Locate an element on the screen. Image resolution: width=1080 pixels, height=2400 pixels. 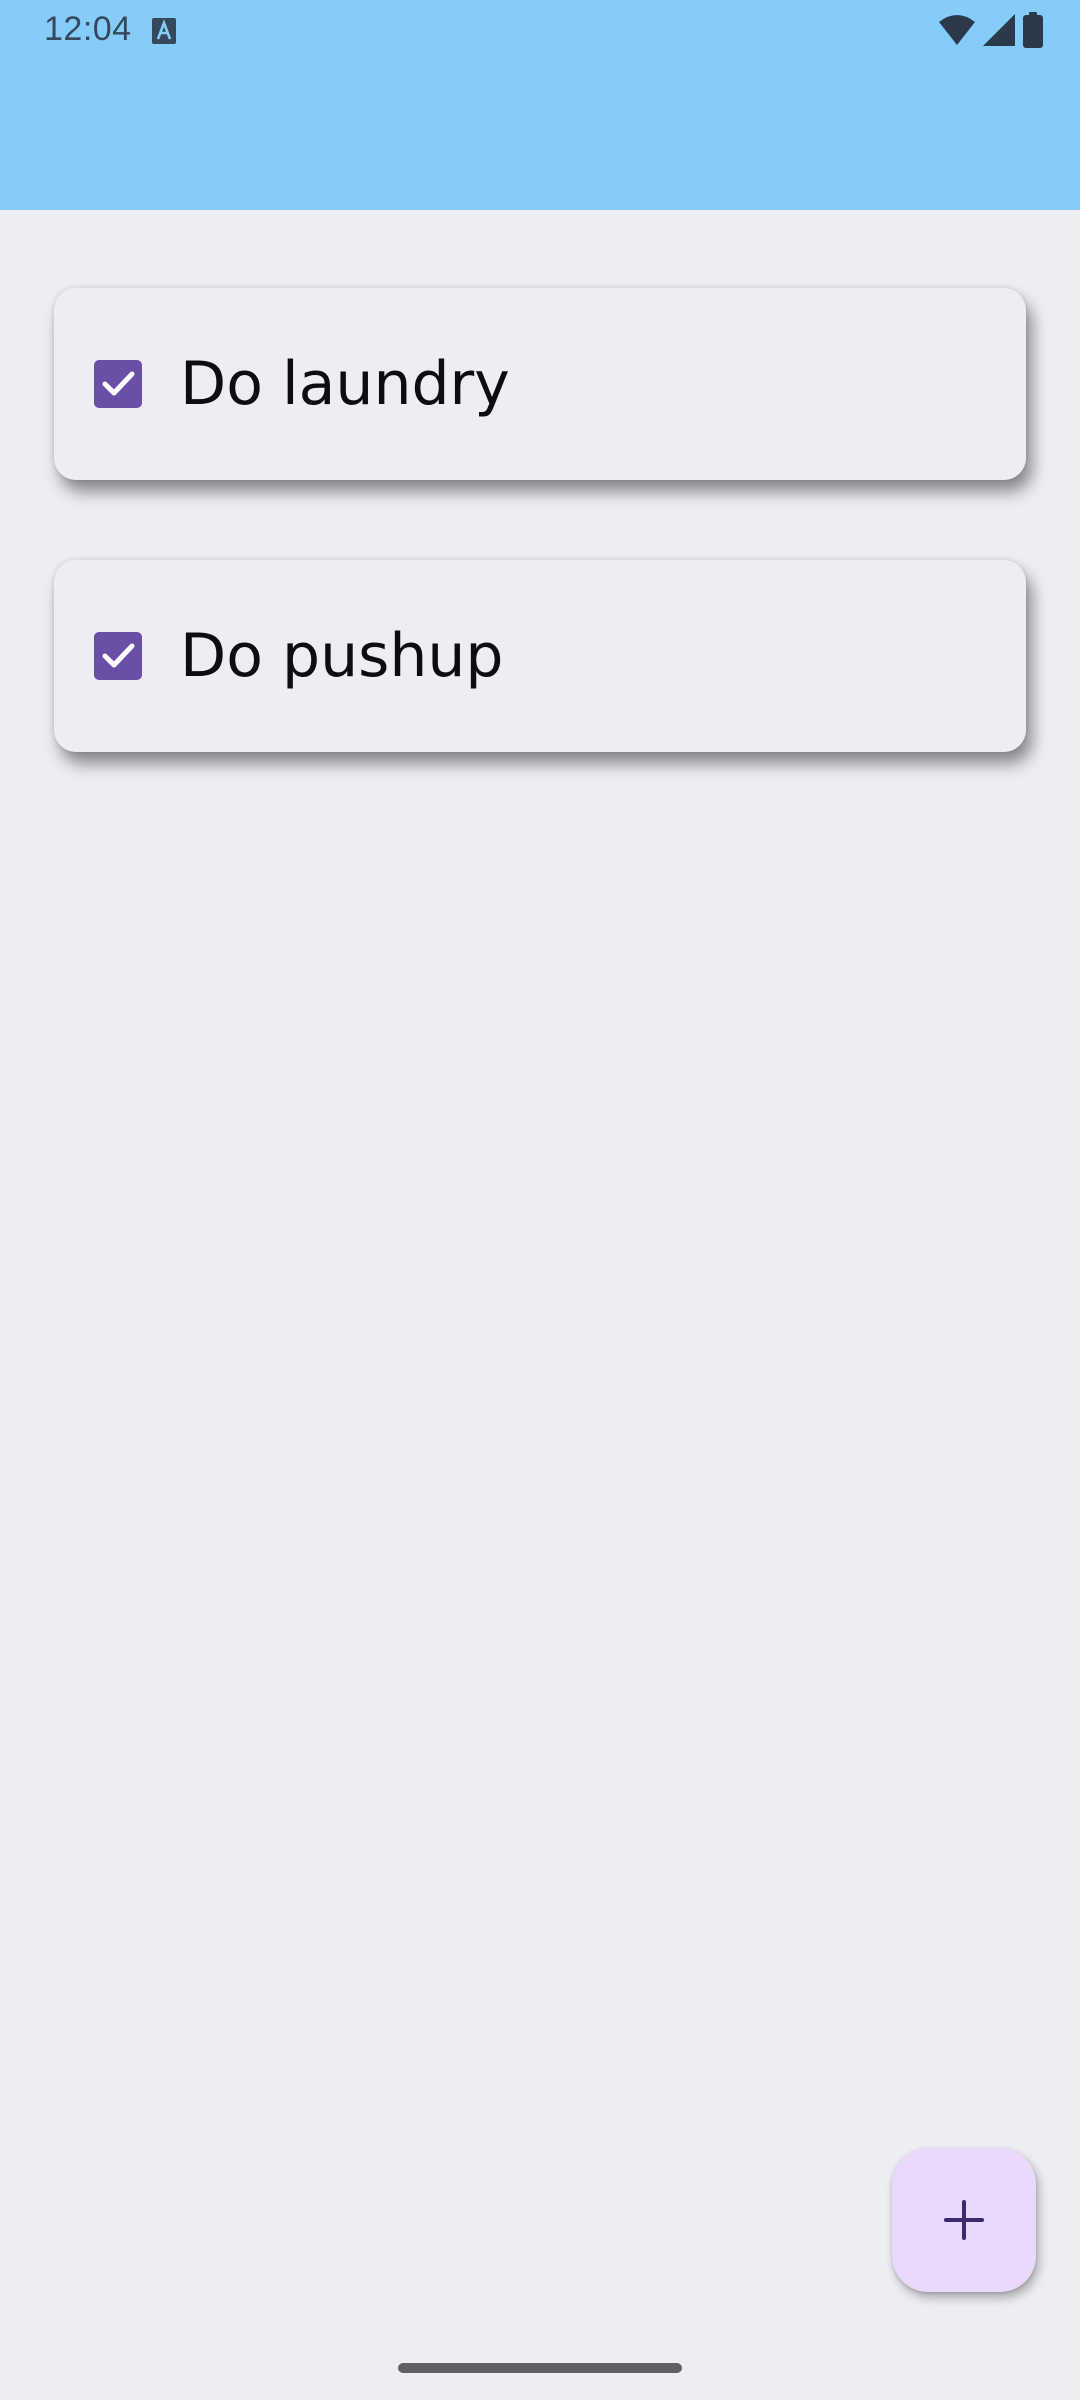
task-card: Do laundry is located at coordinates (540, 384).